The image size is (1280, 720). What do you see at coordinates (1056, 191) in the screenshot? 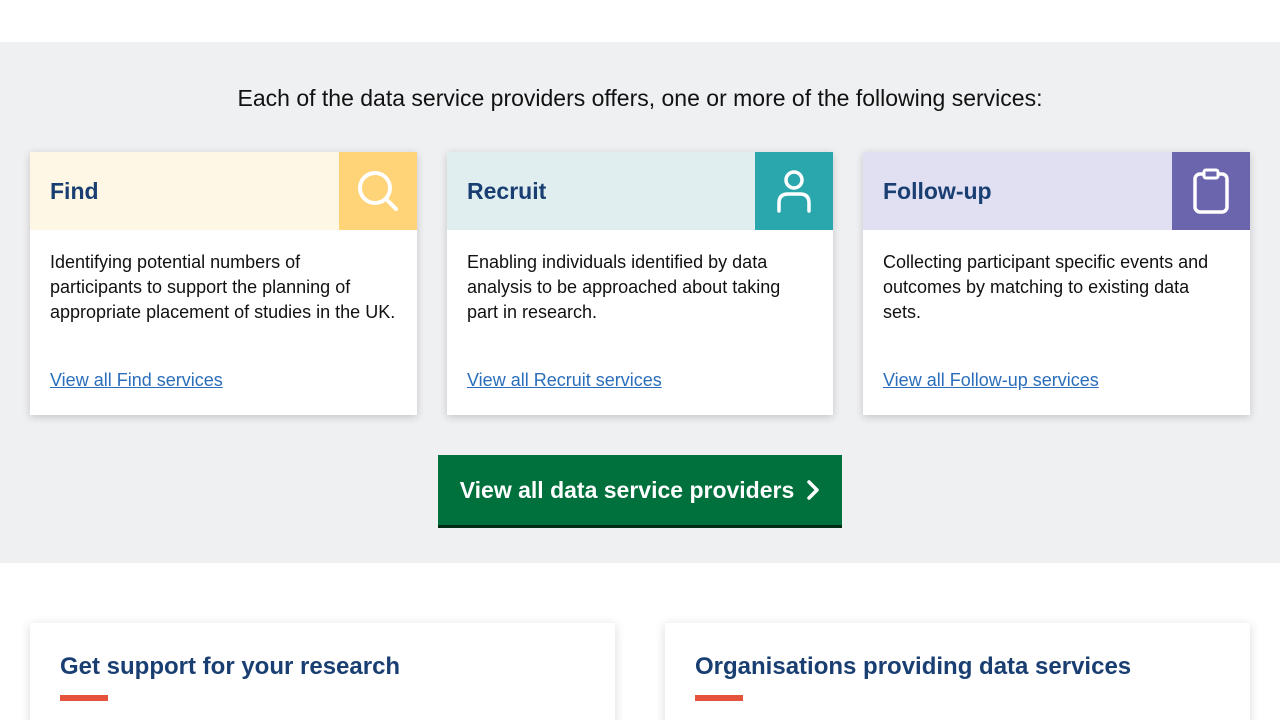
I see `card-followup-header: Follow-up` at bounding box center [1056, 191].